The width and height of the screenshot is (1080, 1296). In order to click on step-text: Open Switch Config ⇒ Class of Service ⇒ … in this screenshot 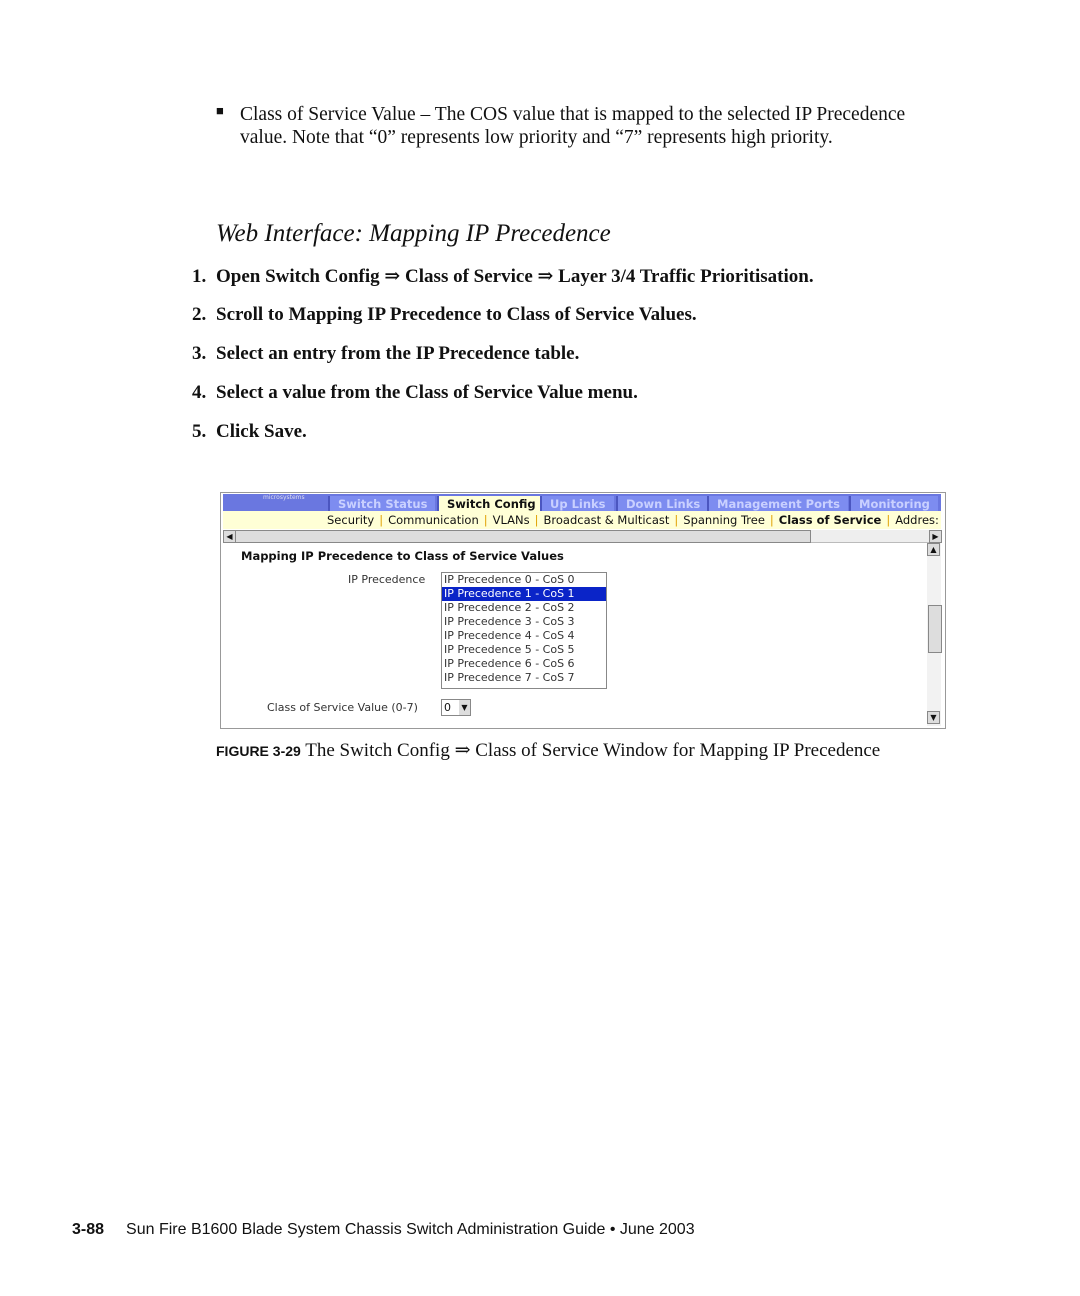, I will do `click(515, 276)`.